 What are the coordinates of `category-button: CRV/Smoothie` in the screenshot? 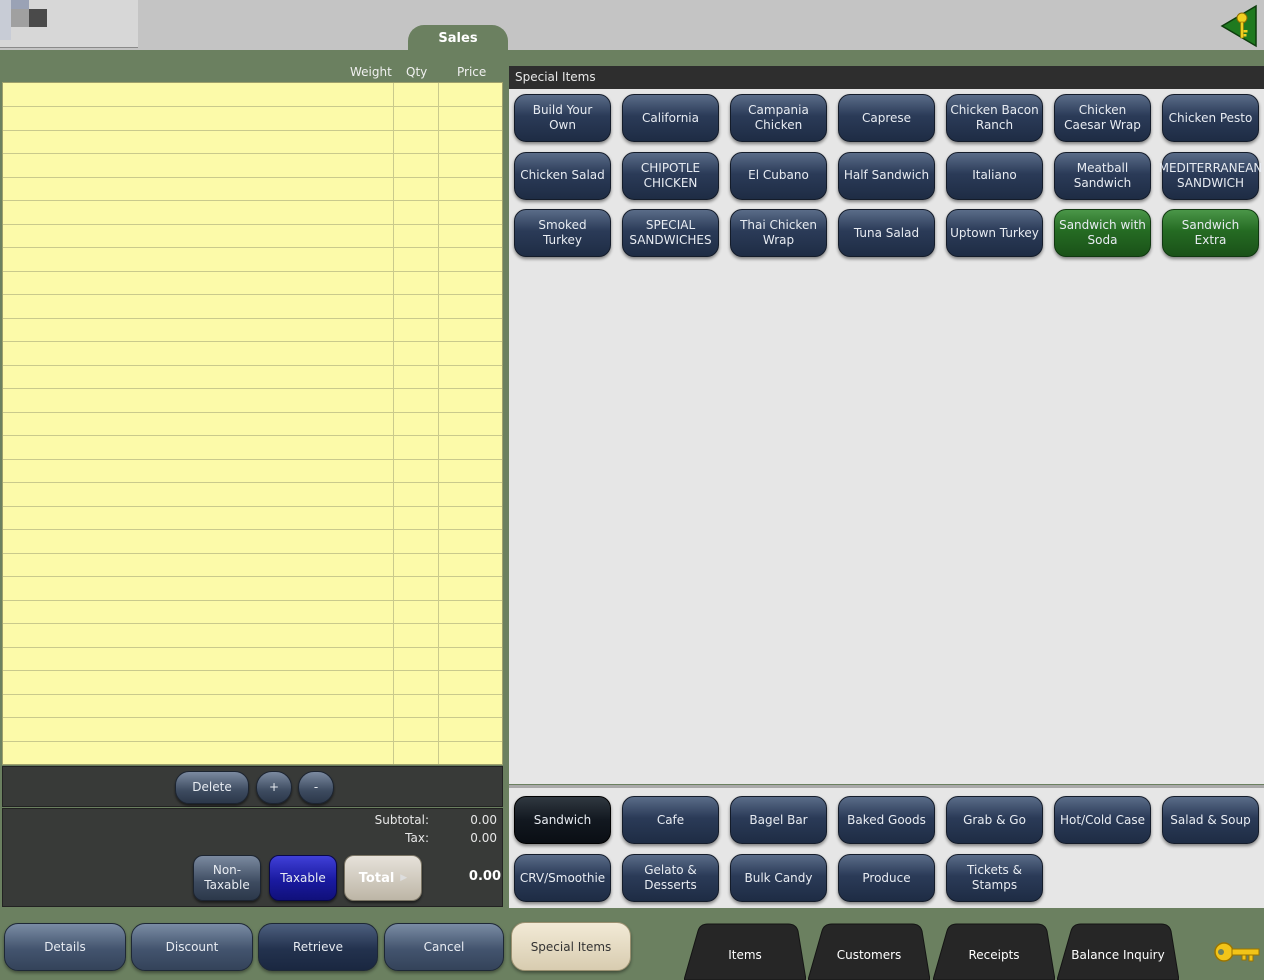 It's located at (562, 878).